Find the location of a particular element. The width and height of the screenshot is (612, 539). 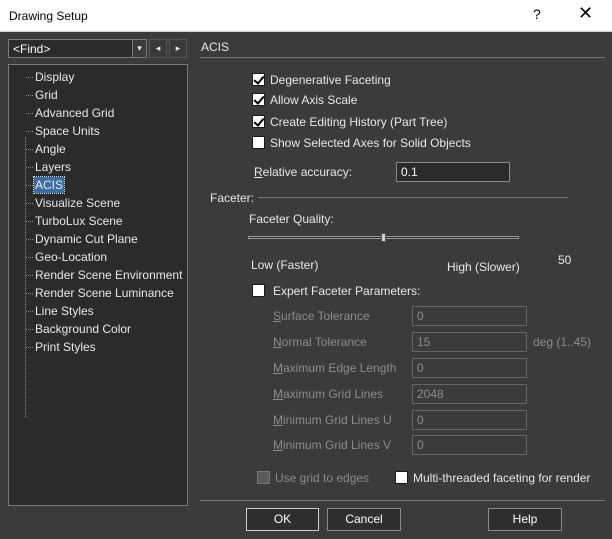

tree-item-print-styles: Print Styles is located at coordinates (65, 347).